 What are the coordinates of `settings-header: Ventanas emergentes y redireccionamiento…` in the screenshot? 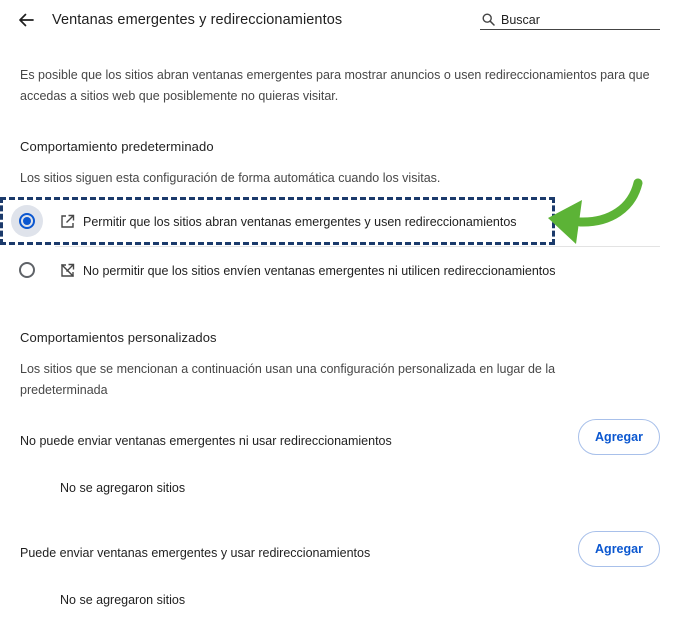 It's located at (342, 20).